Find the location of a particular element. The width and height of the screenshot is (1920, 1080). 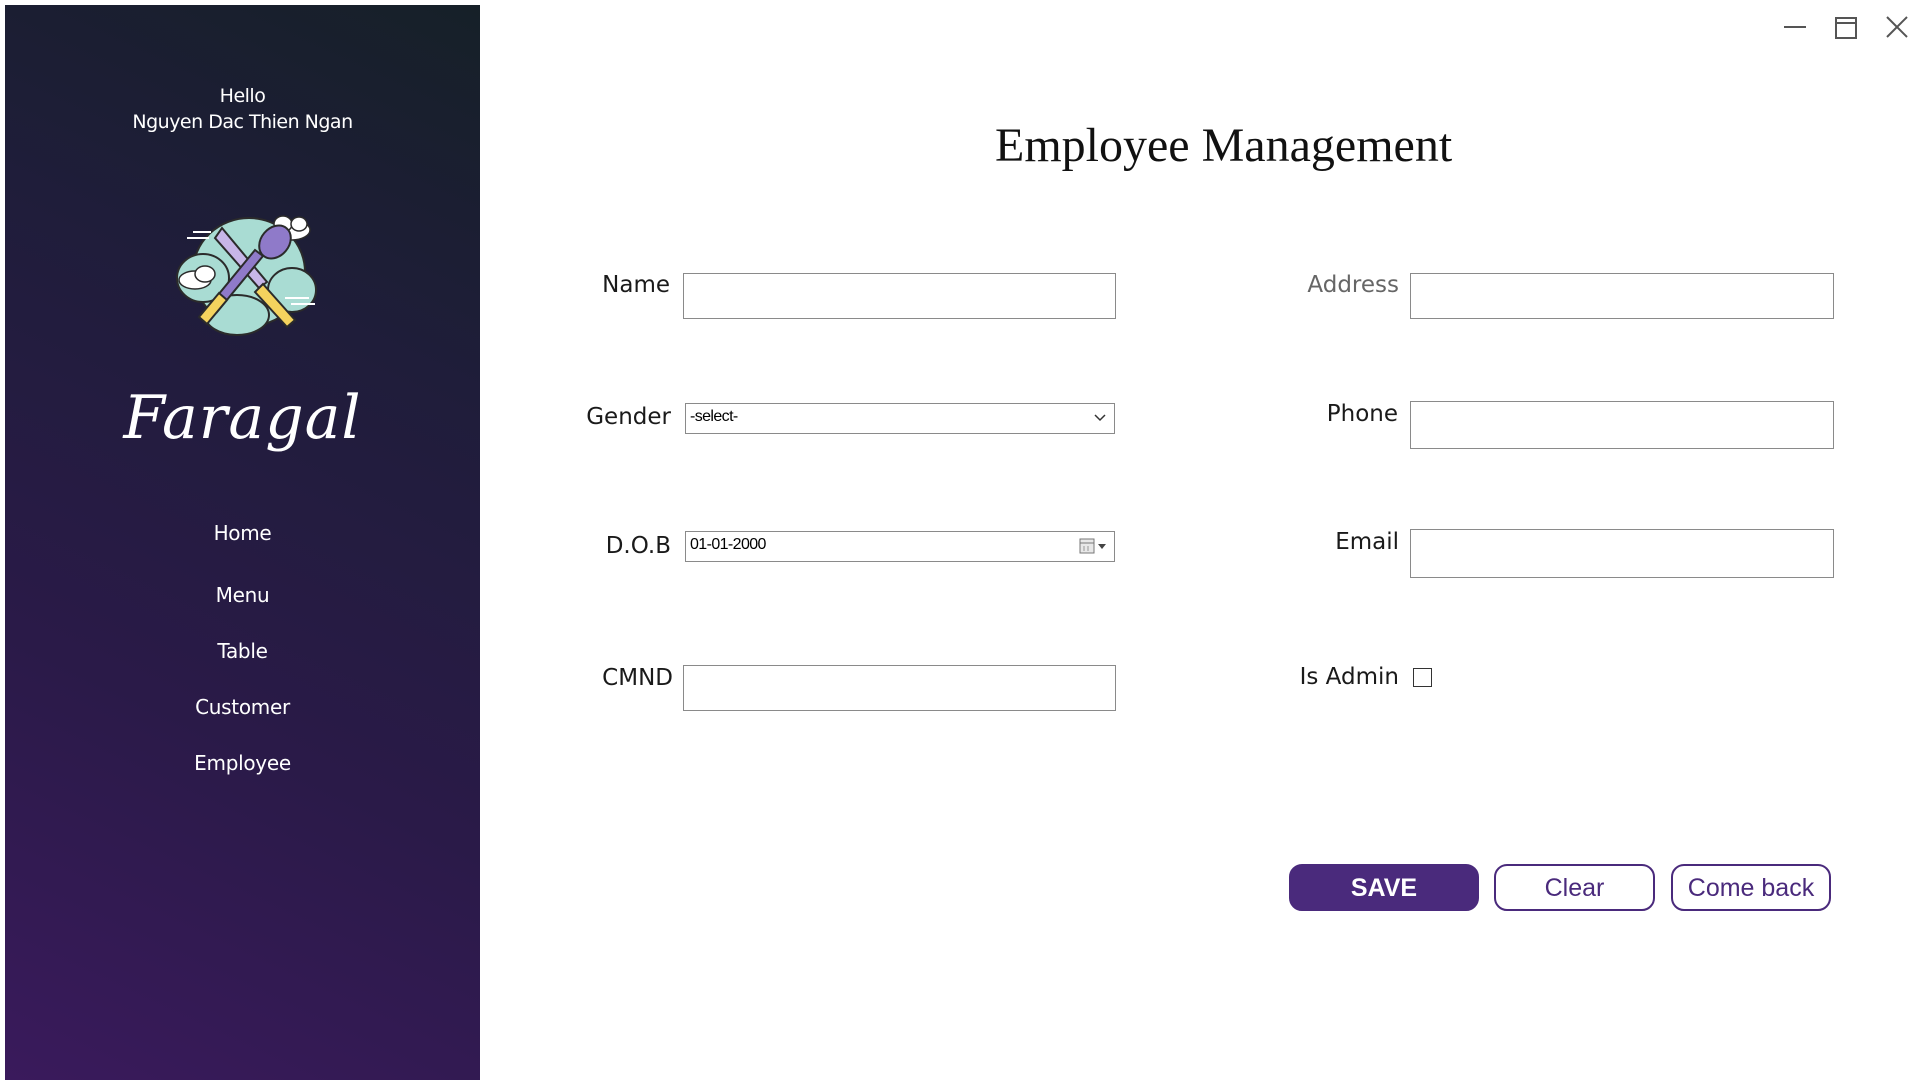

minimize-icon is located at coordinates (1795, 27).